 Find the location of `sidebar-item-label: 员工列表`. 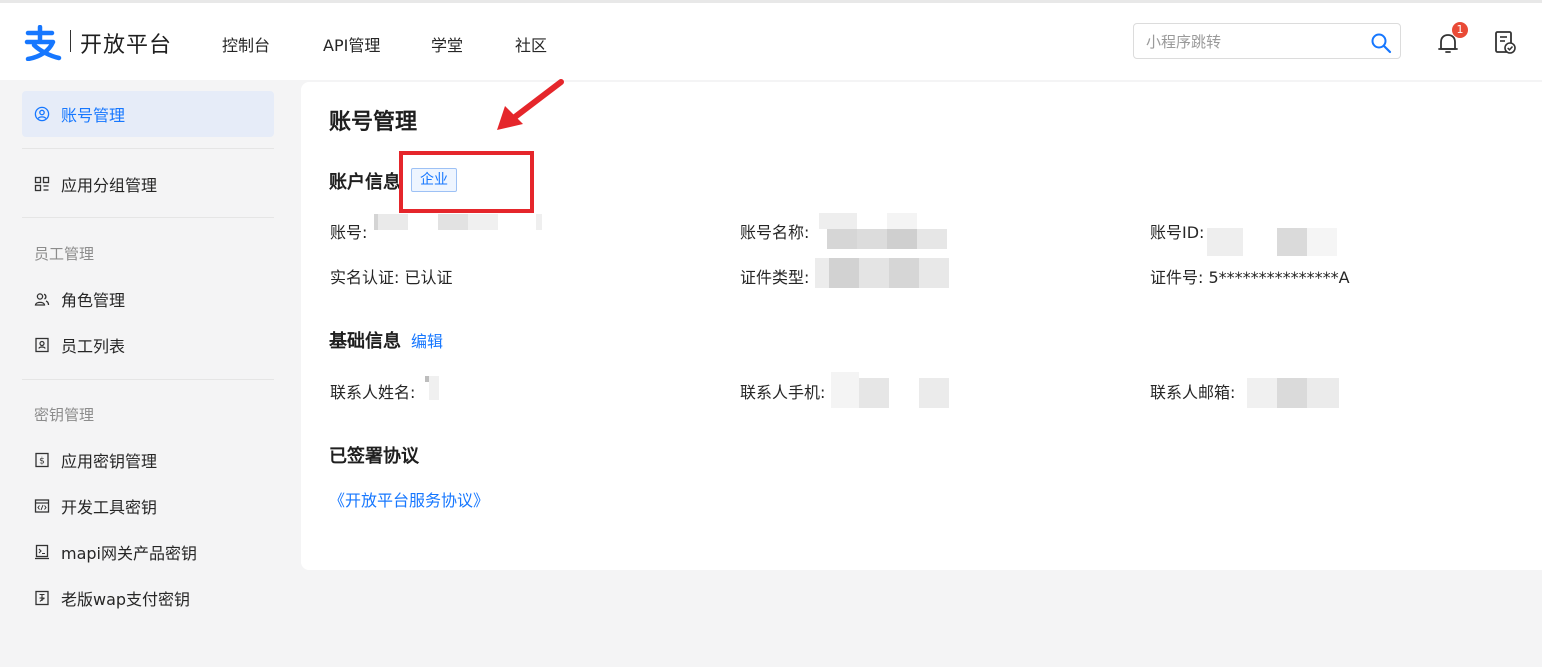

sidebar-item-label: 员工列表 is located at coordinates (93, 346).